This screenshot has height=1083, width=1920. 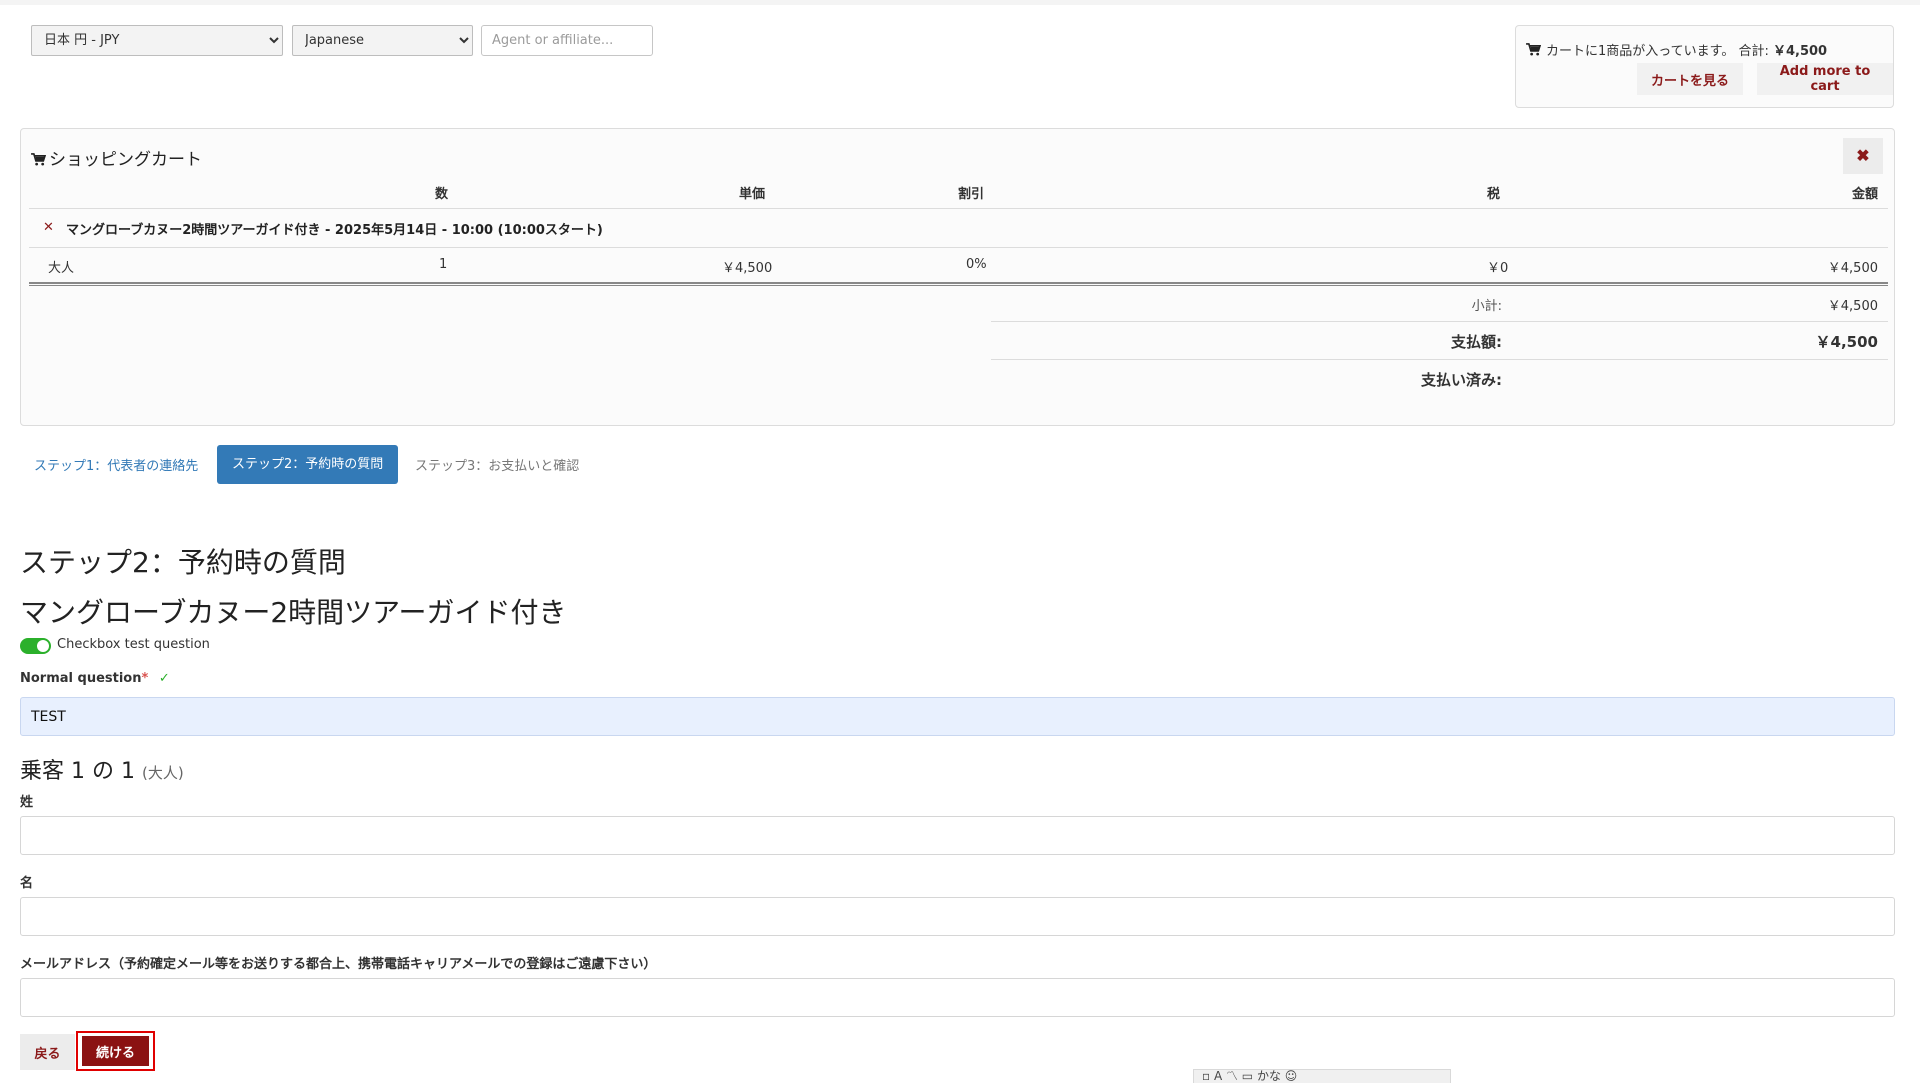 I want to click on valid-check-icon: ✓, so click(x=164, y=678).